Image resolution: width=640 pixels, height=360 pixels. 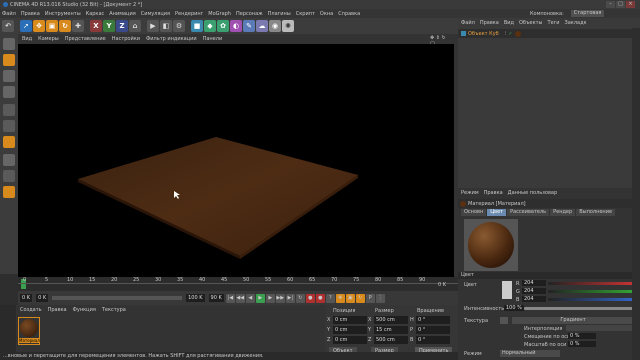 I want to click on texture-button: Градиент, so click(x=573, y=320).